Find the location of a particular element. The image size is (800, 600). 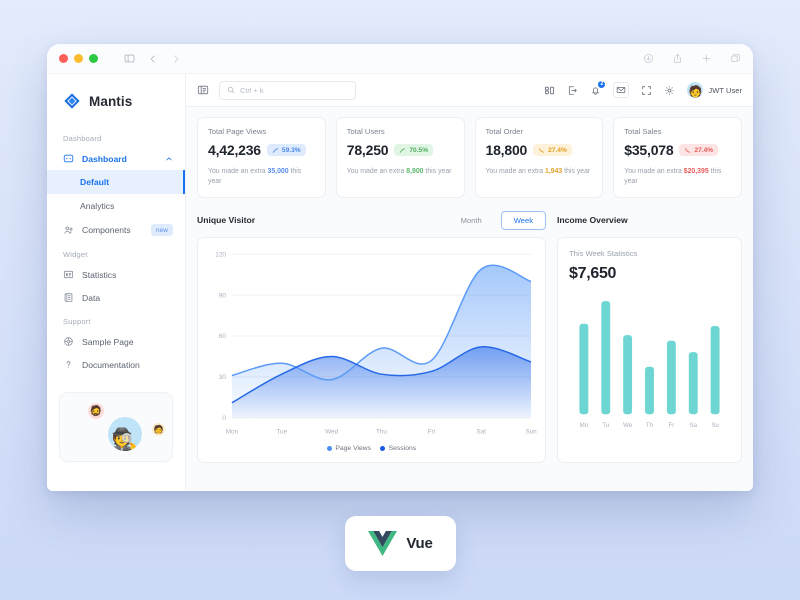

sidebar-subitem-label: Default is located at coordinates (95, 182).